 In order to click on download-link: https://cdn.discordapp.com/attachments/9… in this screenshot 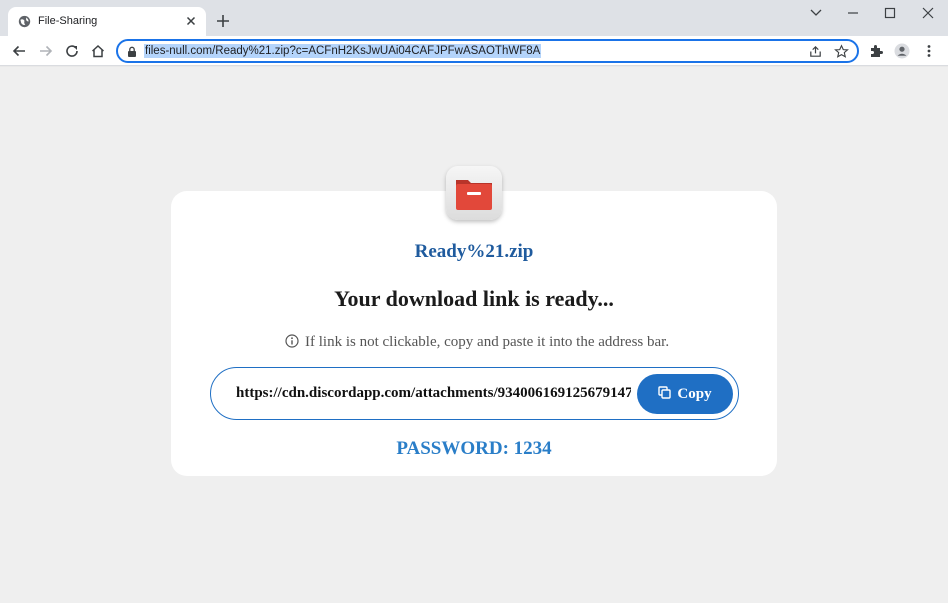, I will do `click(433, 393)`.